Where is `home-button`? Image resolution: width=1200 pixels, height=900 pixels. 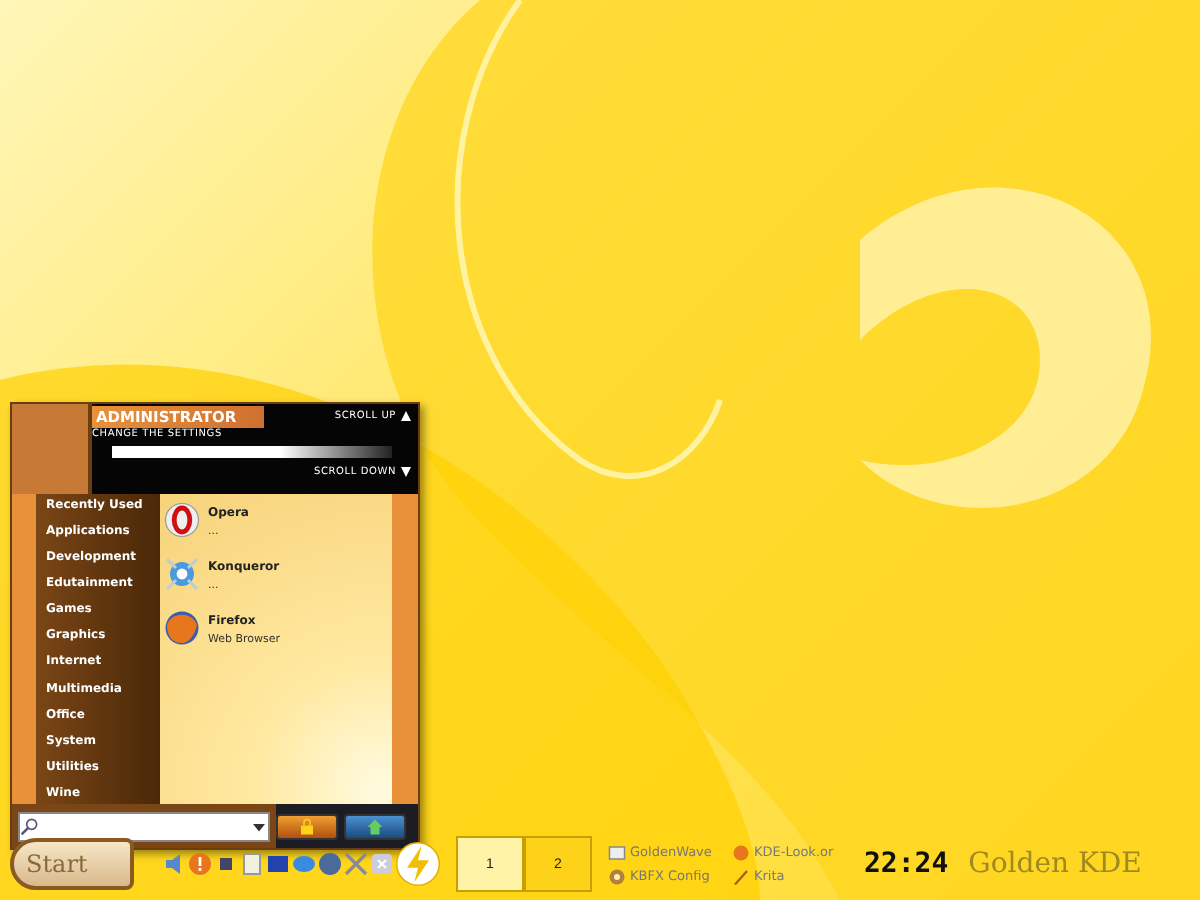 home-button is located at coordinates (375, 826).